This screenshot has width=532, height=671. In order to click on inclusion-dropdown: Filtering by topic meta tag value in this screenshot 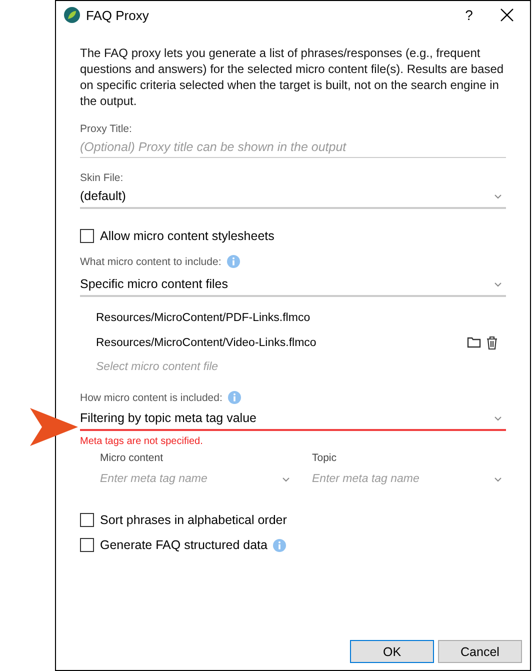, I will do `click(293, 418)`.